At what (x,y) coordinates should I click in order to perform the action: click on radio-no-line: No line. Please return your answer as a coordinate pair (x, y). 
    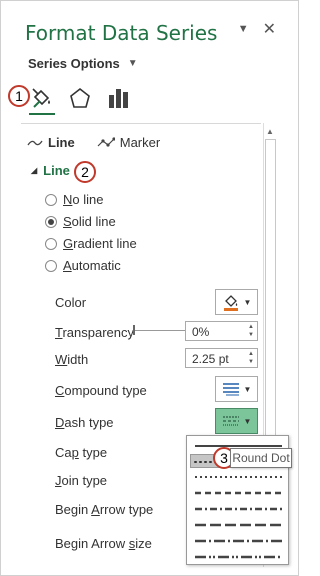
    Looking at the image, I should click on (74, 199).